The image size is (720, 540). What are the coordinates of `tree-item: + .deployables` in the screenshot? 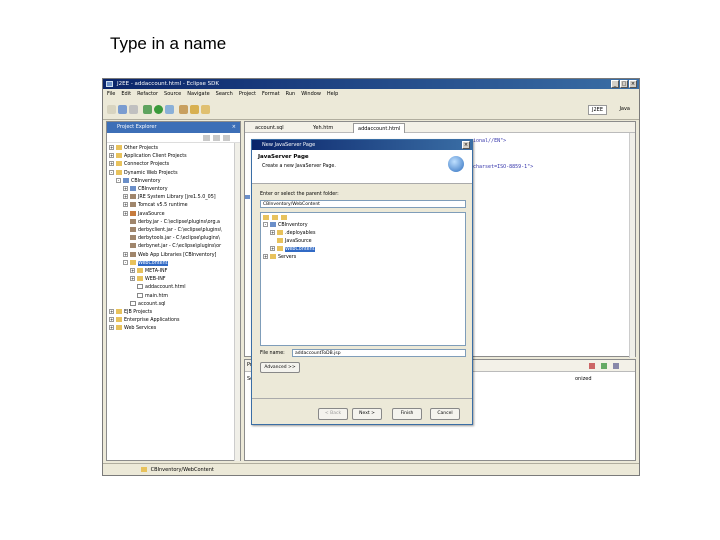 It's located at (292, 234).